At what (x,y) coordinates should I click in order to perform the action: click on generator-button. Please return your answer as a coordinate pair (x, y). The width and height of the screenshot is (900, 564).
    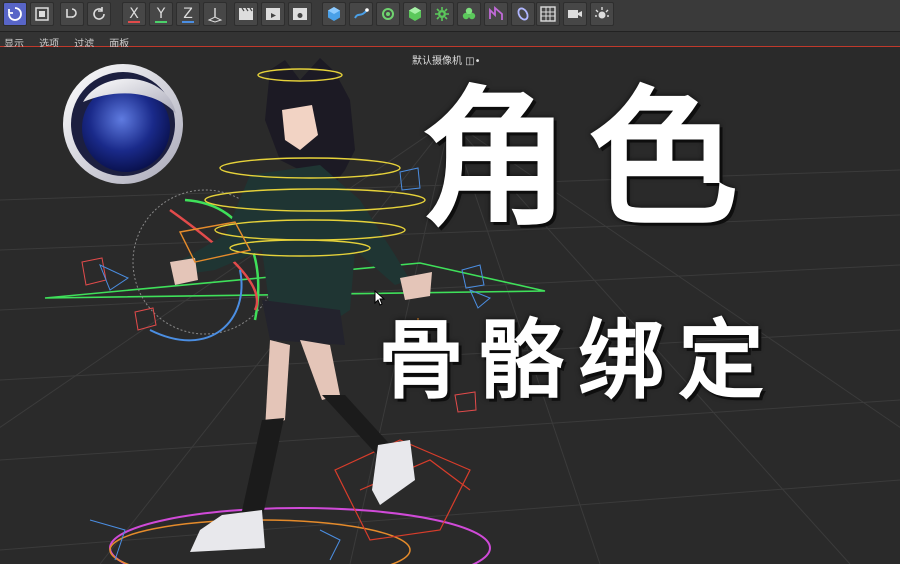
    Looking at the image, I should click on (388, 14).